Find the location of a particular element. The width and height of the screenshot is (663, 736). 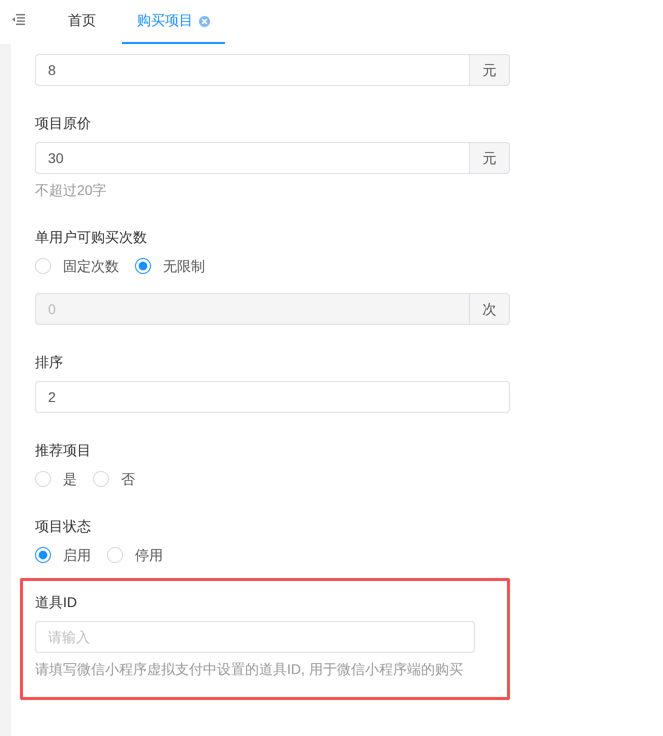

menu-icon is located at coordinates (18, 19).